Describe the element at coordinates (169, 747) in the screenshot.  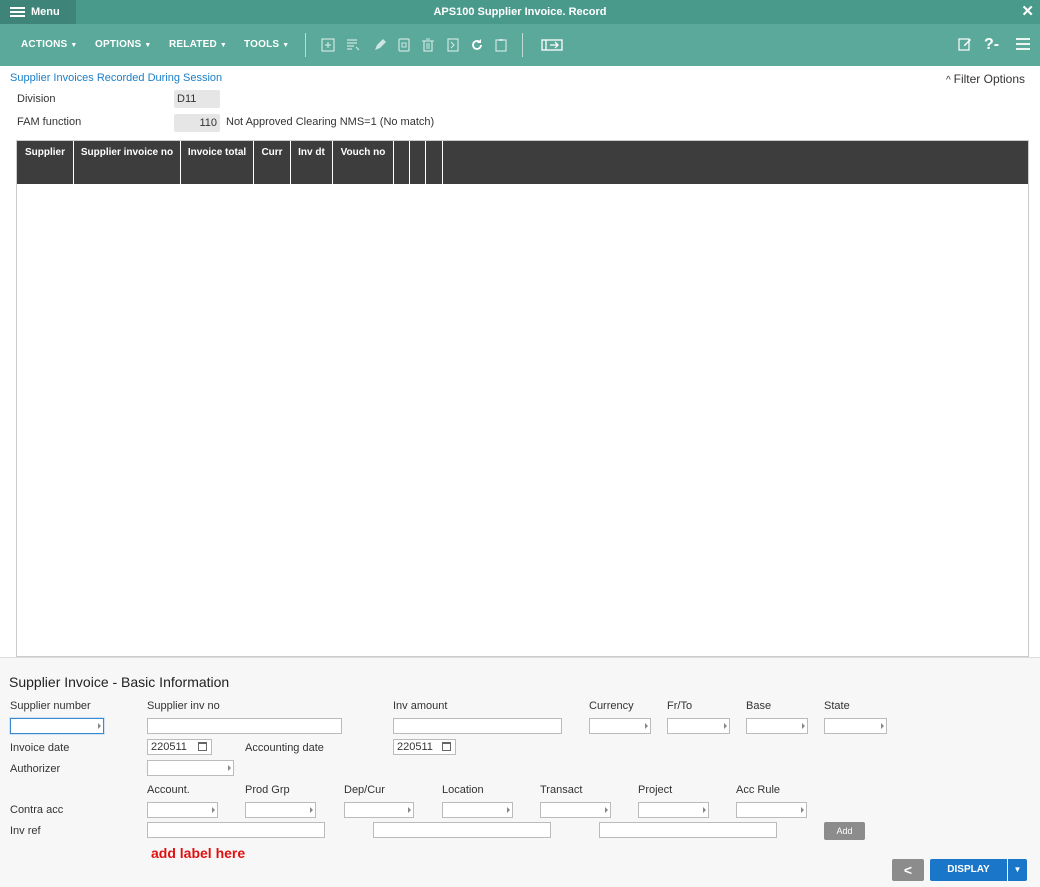
I see `invoice-date-value: 220511` at that location.